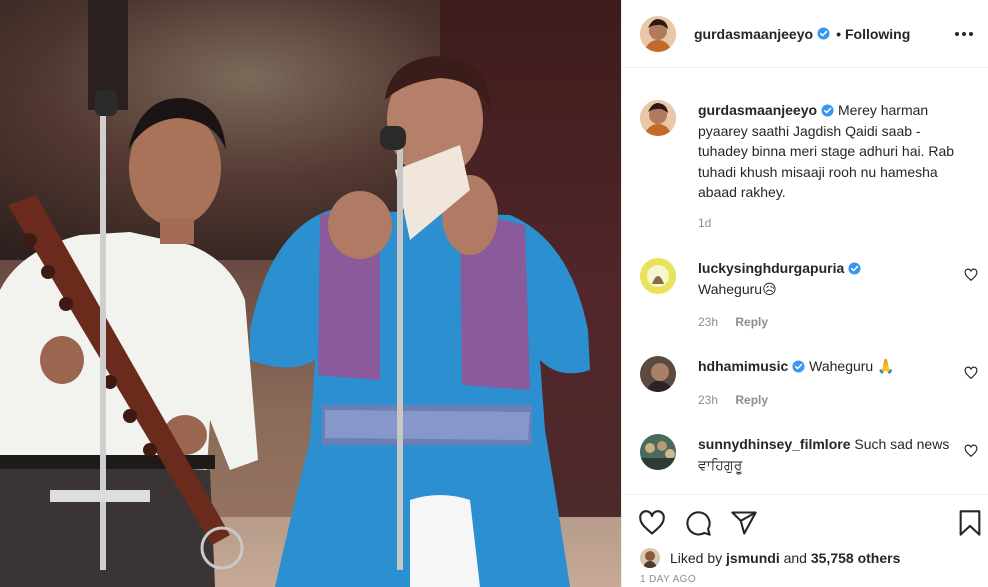 The height and width of the screenshot is (587, 988). I want to click on likes-prefix: Liked by, so click(696, 558).